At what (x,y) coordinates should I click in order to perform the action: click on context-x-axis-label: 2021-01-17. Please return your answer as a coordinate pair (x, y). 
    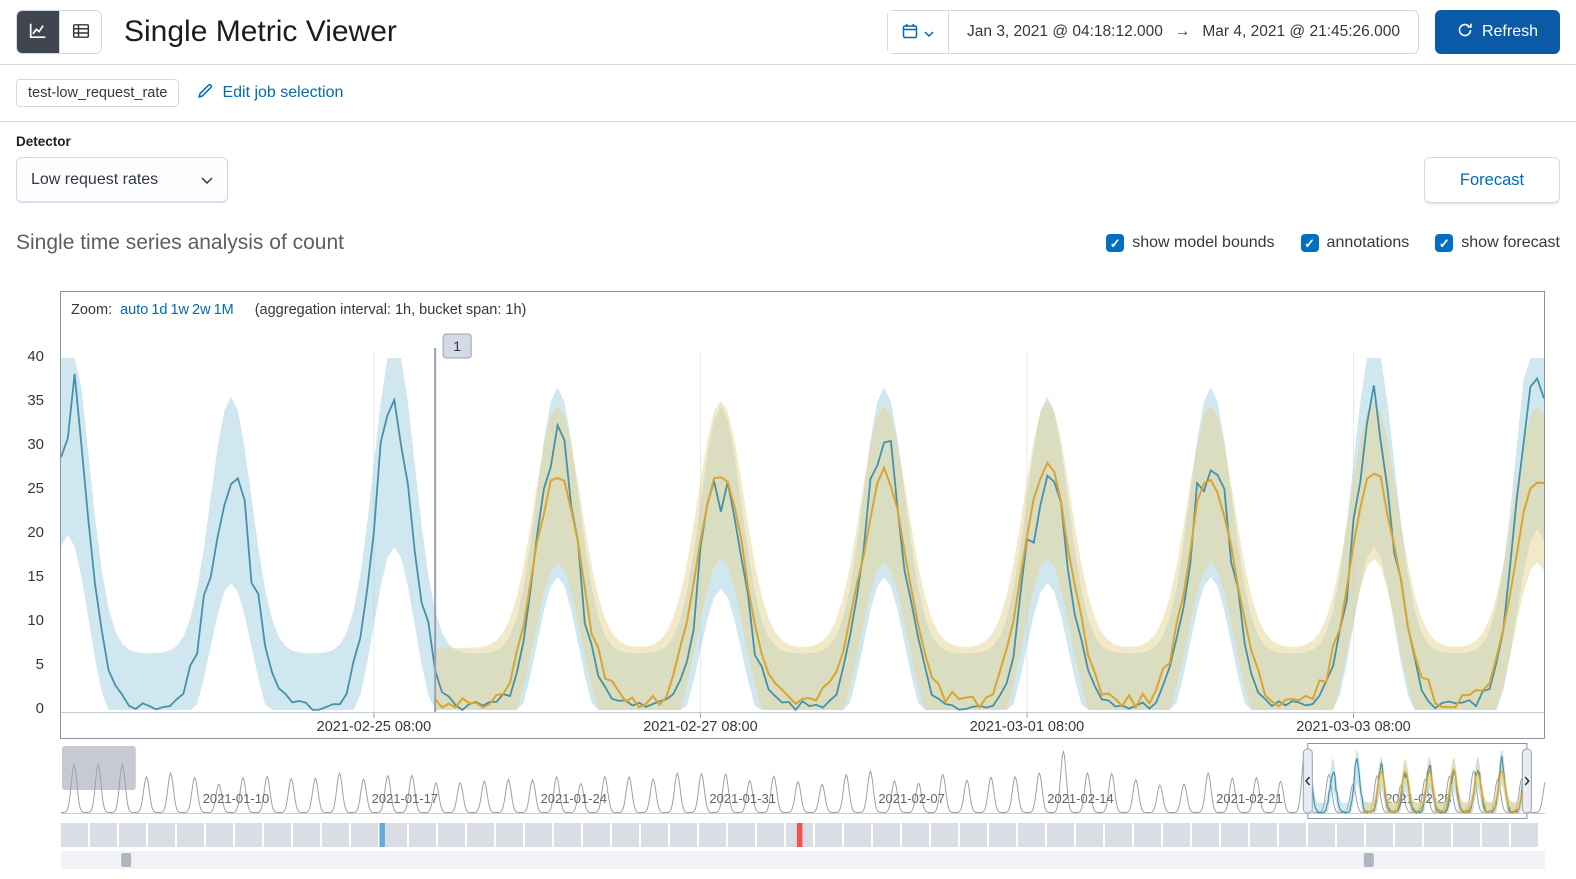
    Looking at the image, I should click on (405, 798).